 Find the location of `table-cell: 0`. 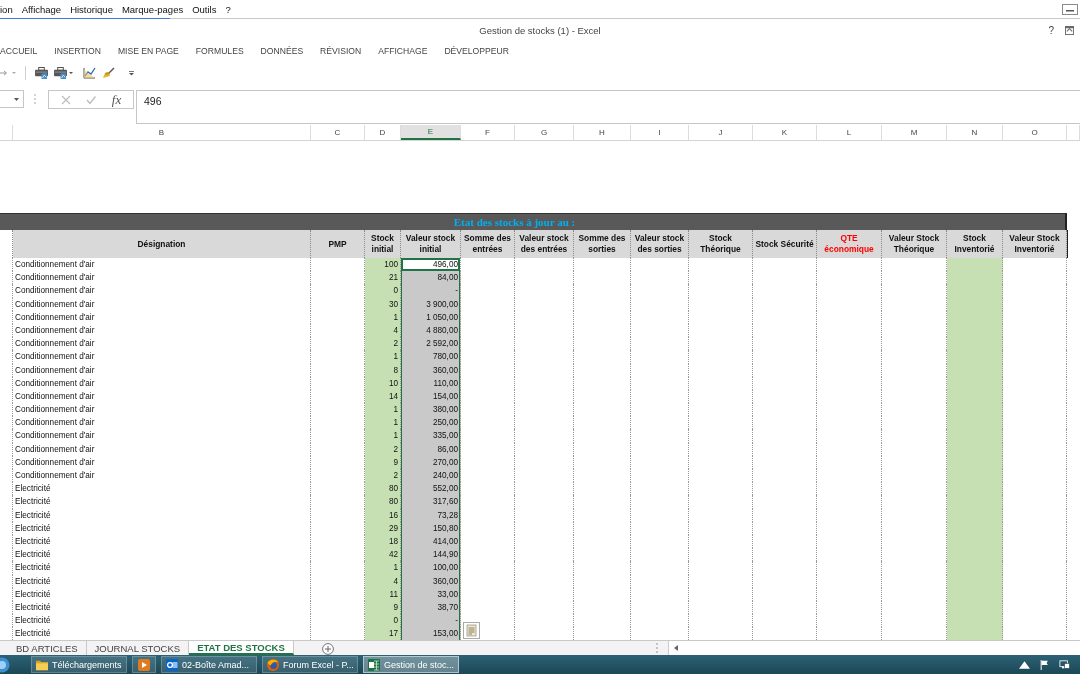

table-cell: 0 is located at coordinates (383, 621).